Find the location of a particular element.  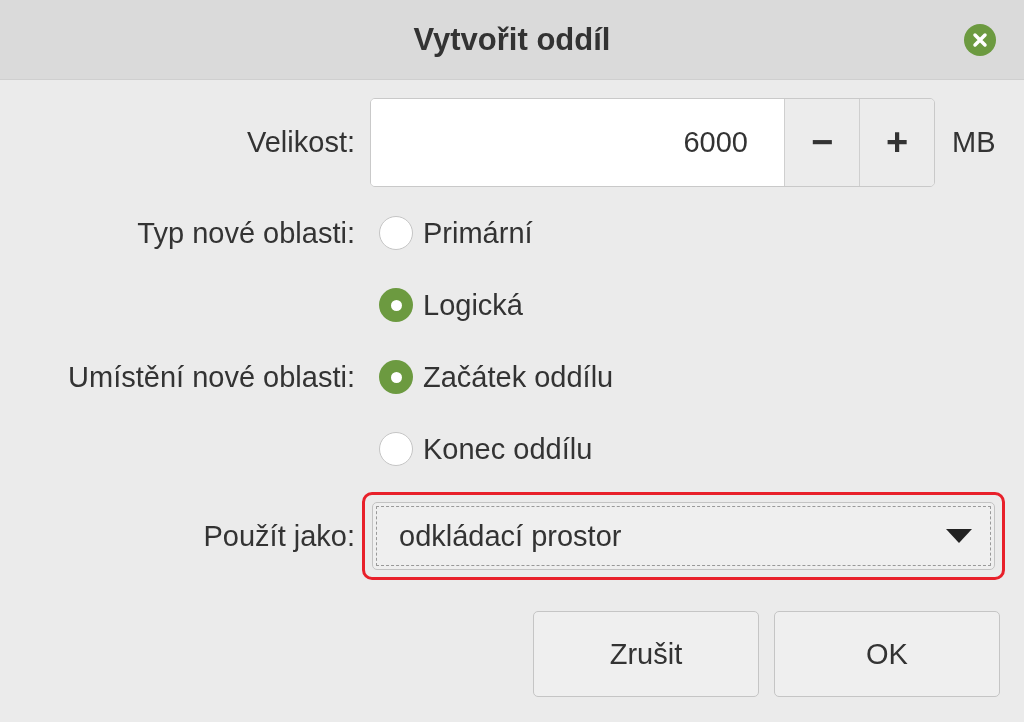

radio-label: Začátek oddílu is located at coordinates (518, 377).